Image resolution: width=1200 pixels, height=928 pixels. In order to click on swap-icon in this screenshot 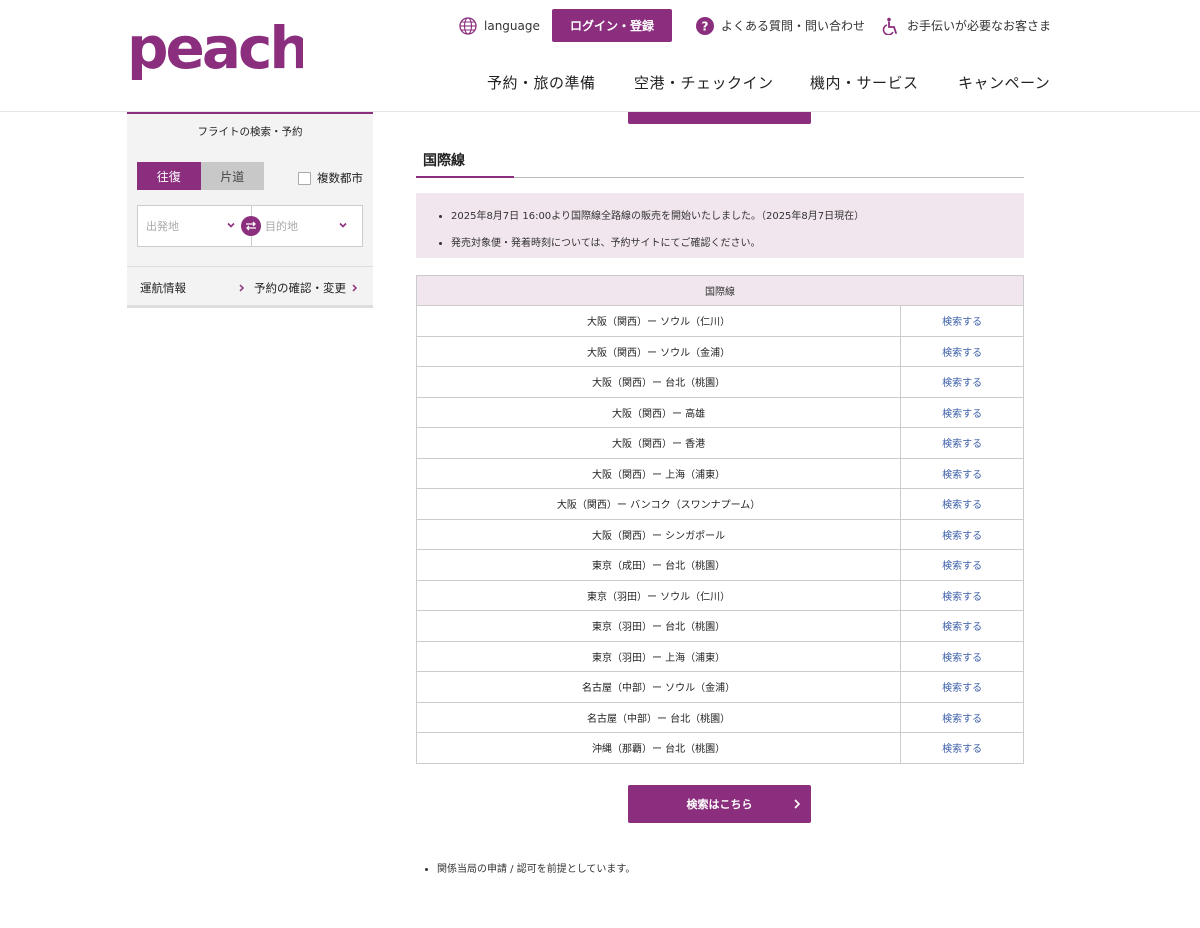, I will do `click(251, 226)`.